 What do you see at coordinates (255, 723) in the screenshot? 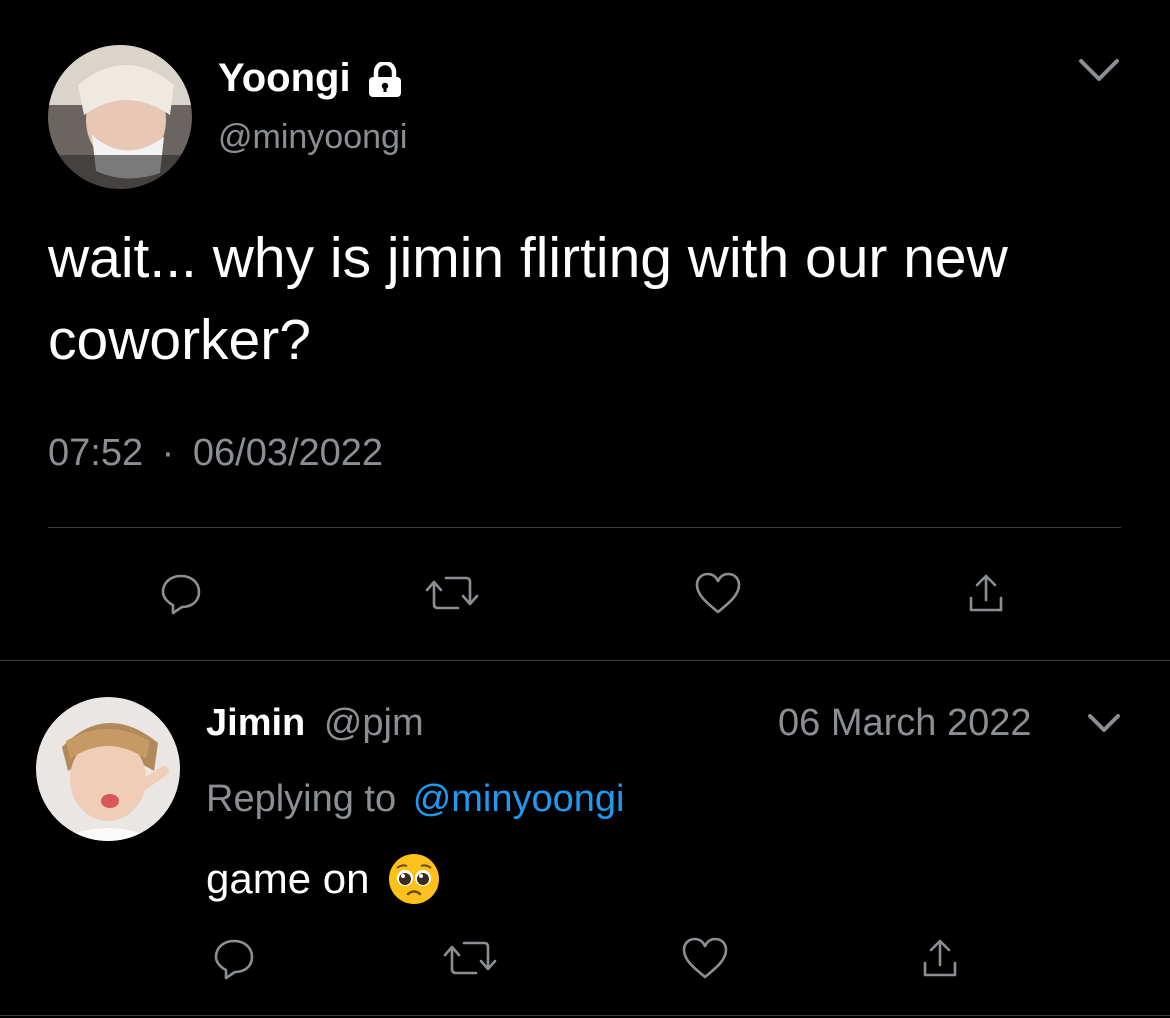
I see `reply-author-name: Jimin` at bounding box center [255, 723].